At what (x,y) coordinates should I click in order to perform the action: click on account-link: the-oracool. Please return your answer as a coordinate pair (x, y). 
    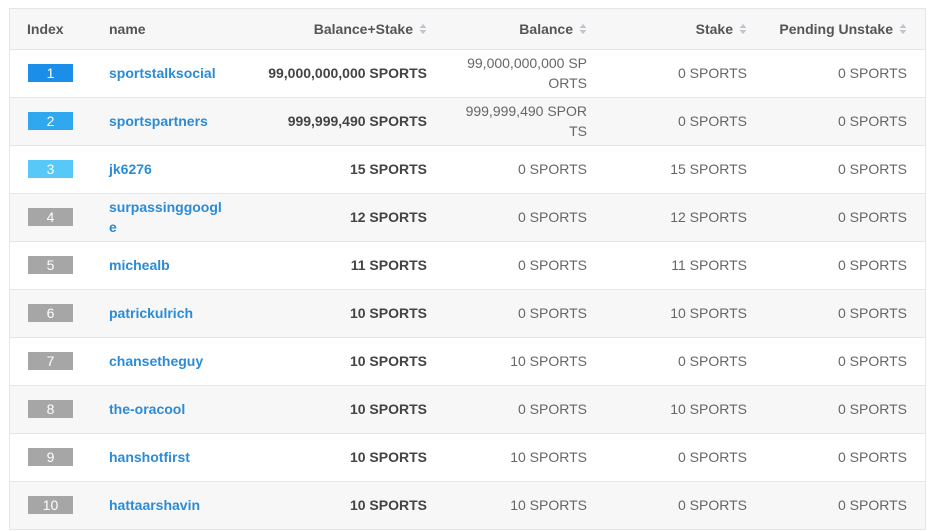
    Looking at the image, I should click on (167, 409).